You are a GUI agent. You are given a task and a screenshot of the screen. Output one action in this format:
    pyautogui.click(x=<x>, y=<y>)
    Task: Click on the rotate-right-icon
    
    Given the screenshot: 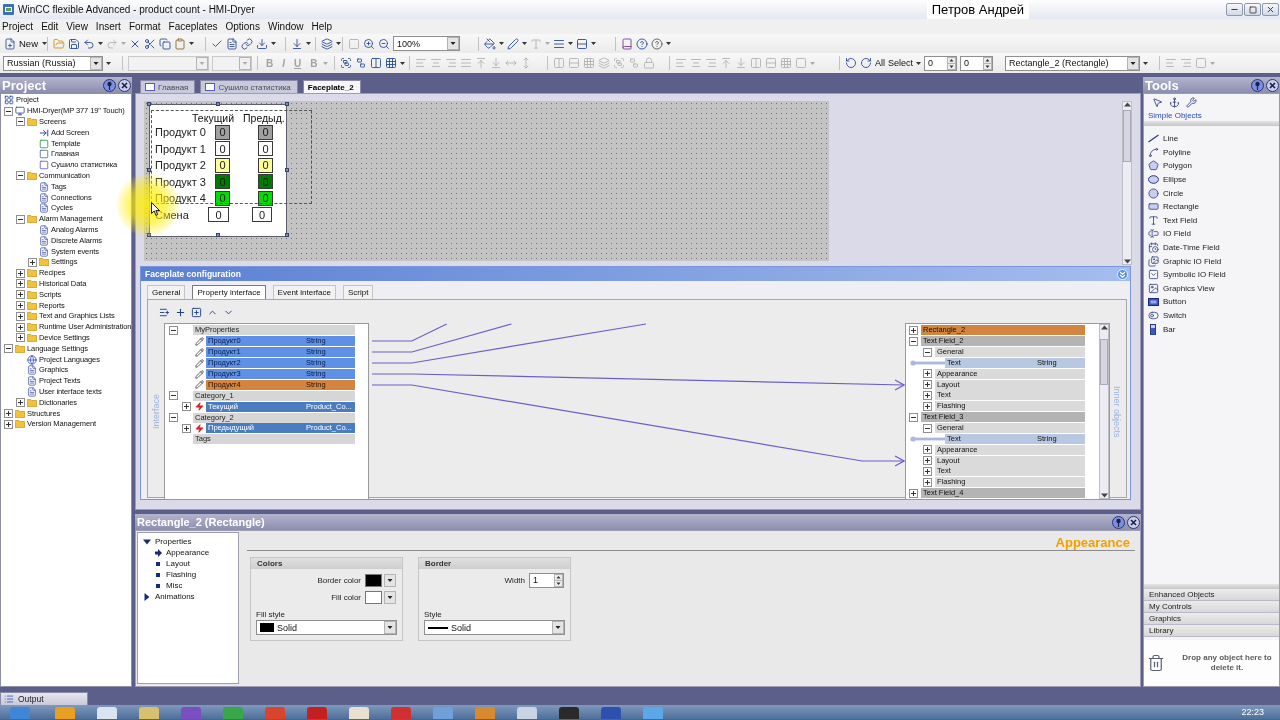 What is the action you would take?
    pyautogui.click(x=866, y=63)
    